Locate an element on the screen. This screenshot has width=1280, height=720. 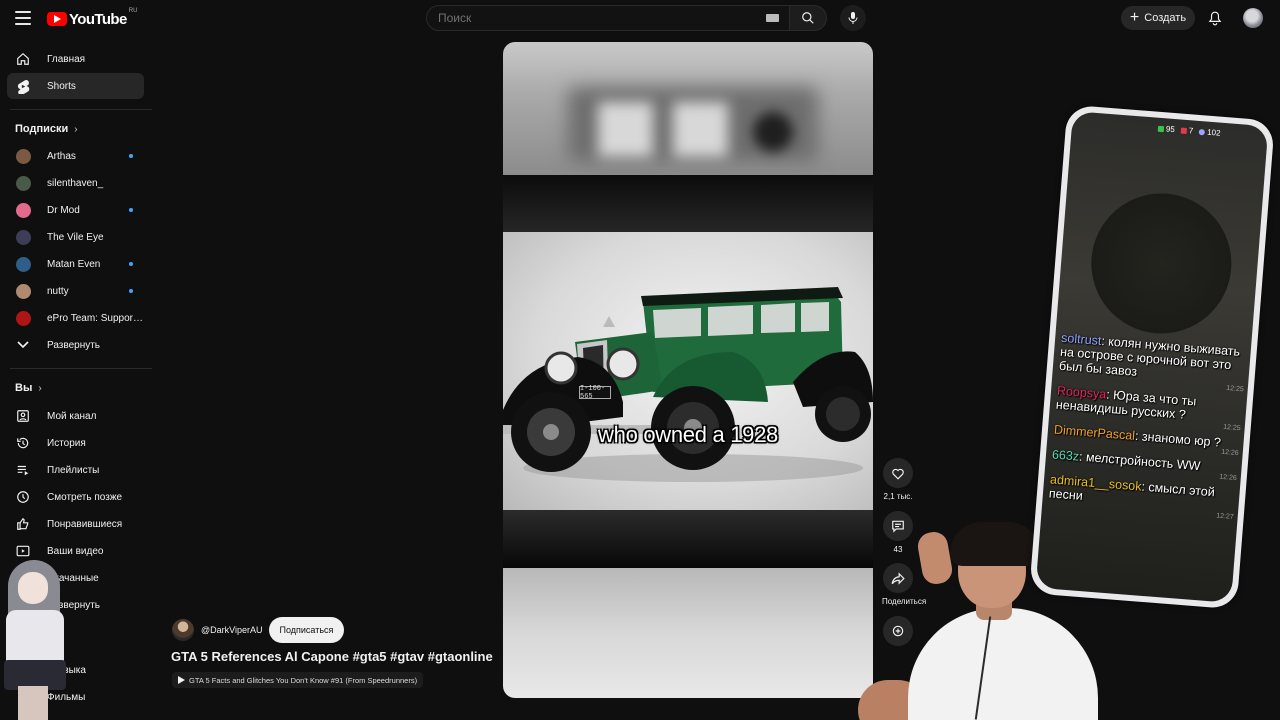
channel-avatar is located at coordinates (183, 630).